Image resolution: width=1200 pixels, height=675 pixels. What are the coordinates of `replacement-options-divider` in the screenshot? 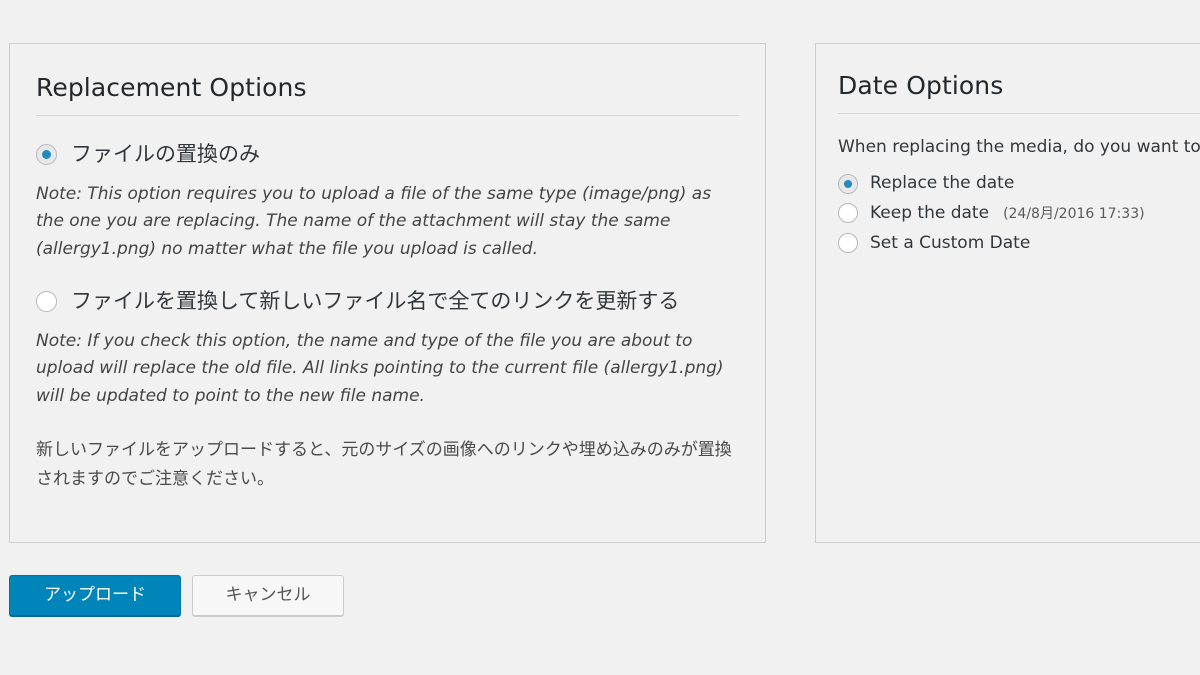 It's located at (387, 116).